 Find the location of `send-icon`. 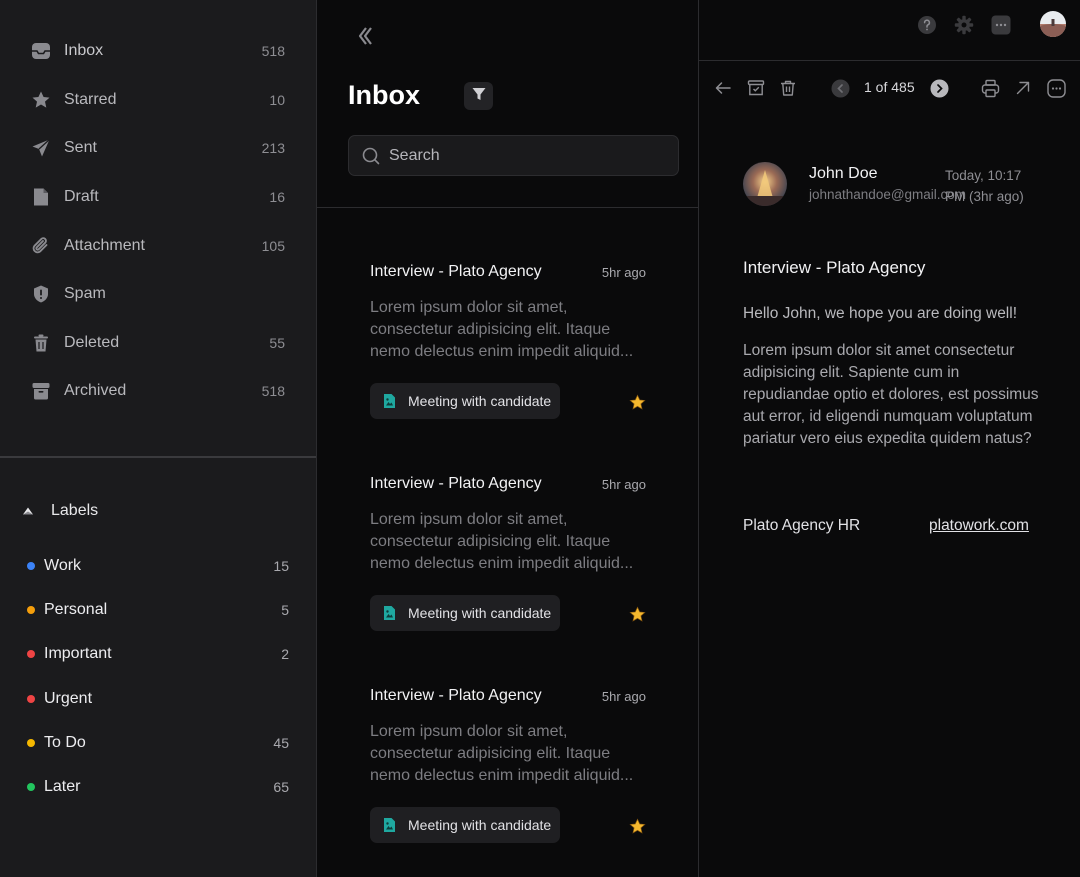

send-icon is located at coordinates (41, 148).